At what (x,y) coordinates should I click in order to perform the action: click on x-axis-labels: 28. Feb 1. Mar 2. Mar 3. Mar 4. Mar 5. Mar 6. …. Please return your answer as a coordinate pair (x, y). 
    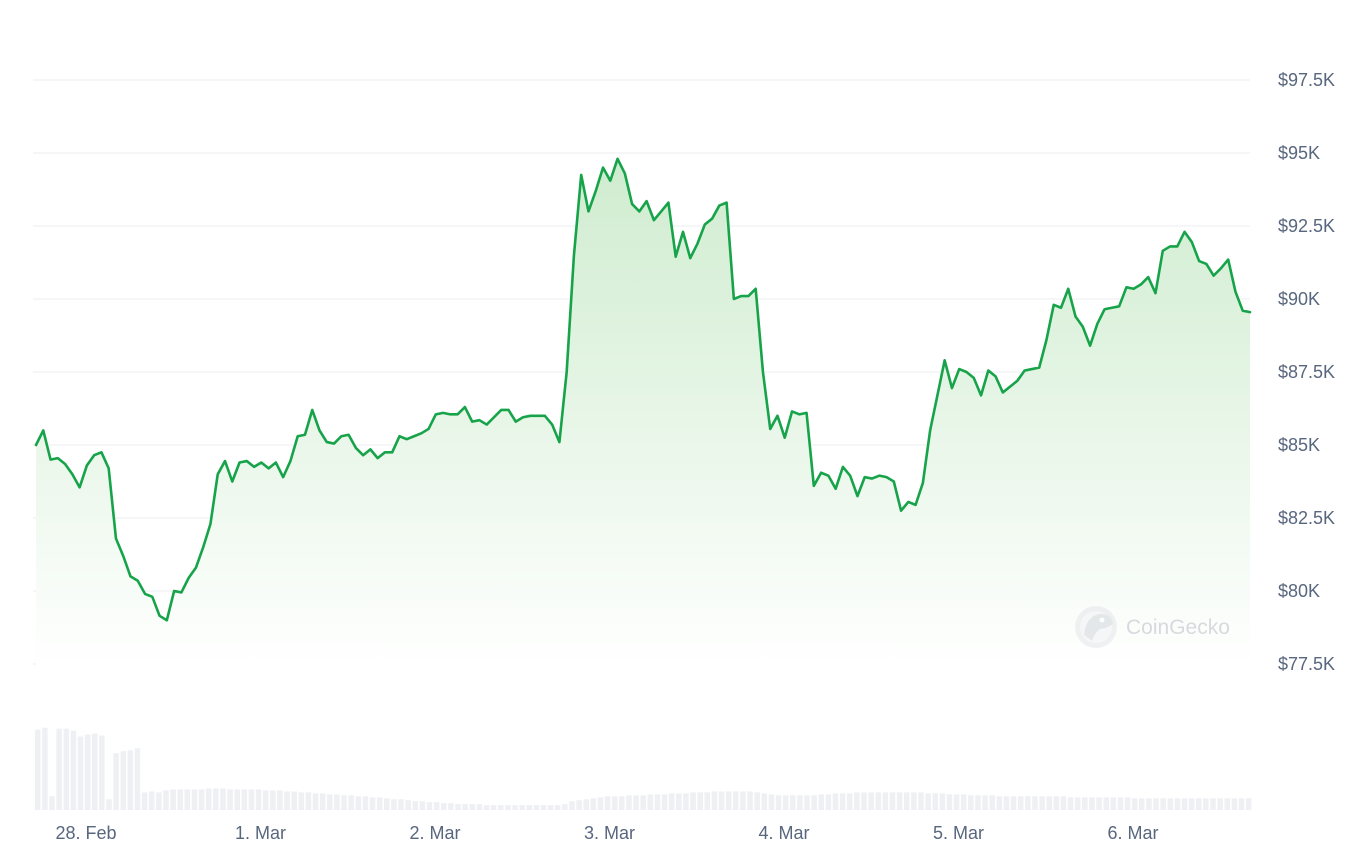
    Looking at the image, I should click on (606, 833).